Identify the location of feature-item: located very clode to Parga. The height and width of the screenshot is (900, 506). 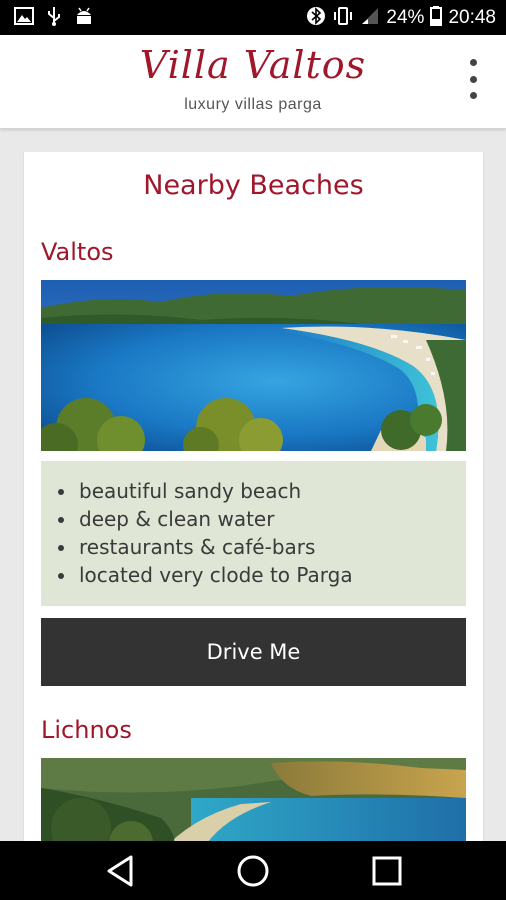
(271, 575).